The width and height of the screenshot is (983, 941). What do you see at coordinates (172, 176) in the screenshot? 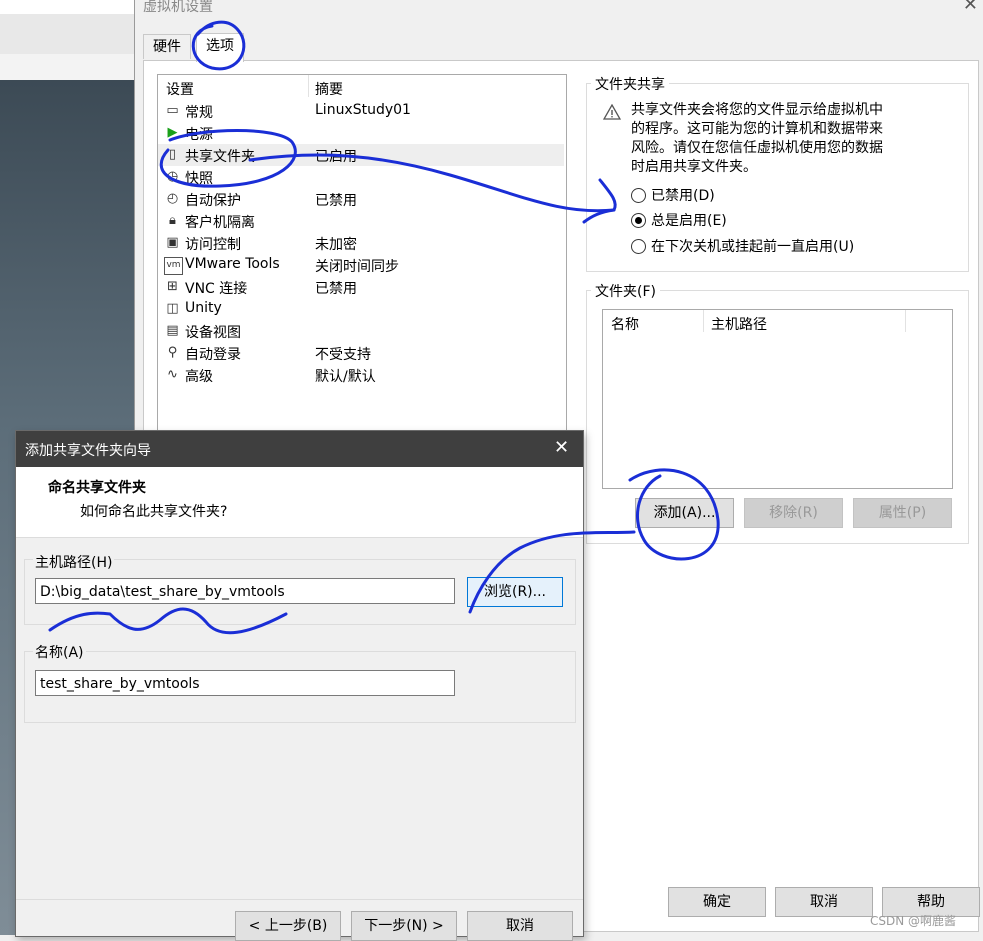
I see `snapshot-icon: ◷` at bounding box center [172, 176].